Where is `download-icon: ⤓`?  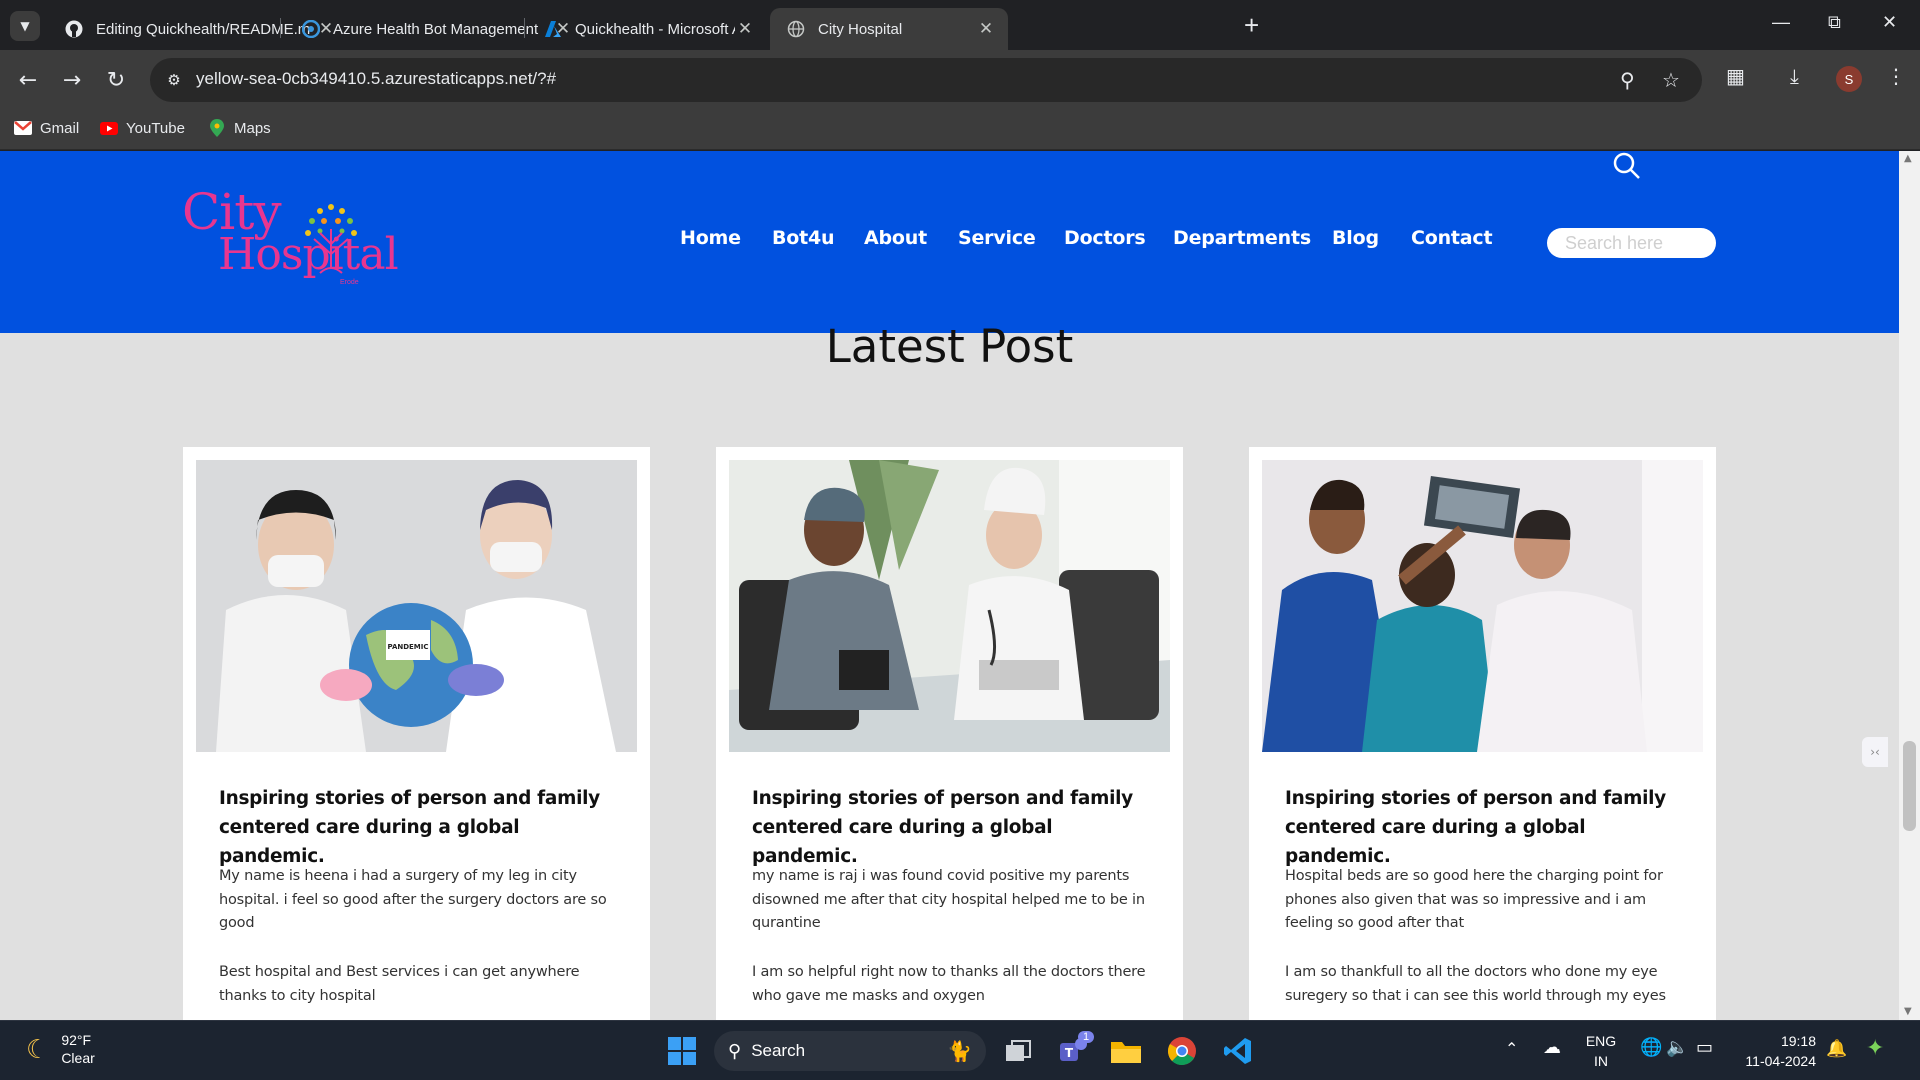 download-icon: ⤓ is located at coordinates (1794, 76).